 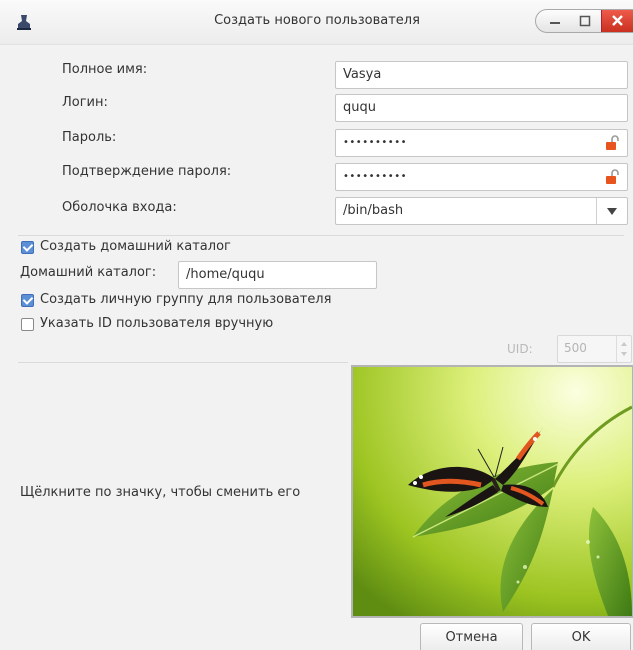 I want to click on window-controls, so click(x=584, y=21).